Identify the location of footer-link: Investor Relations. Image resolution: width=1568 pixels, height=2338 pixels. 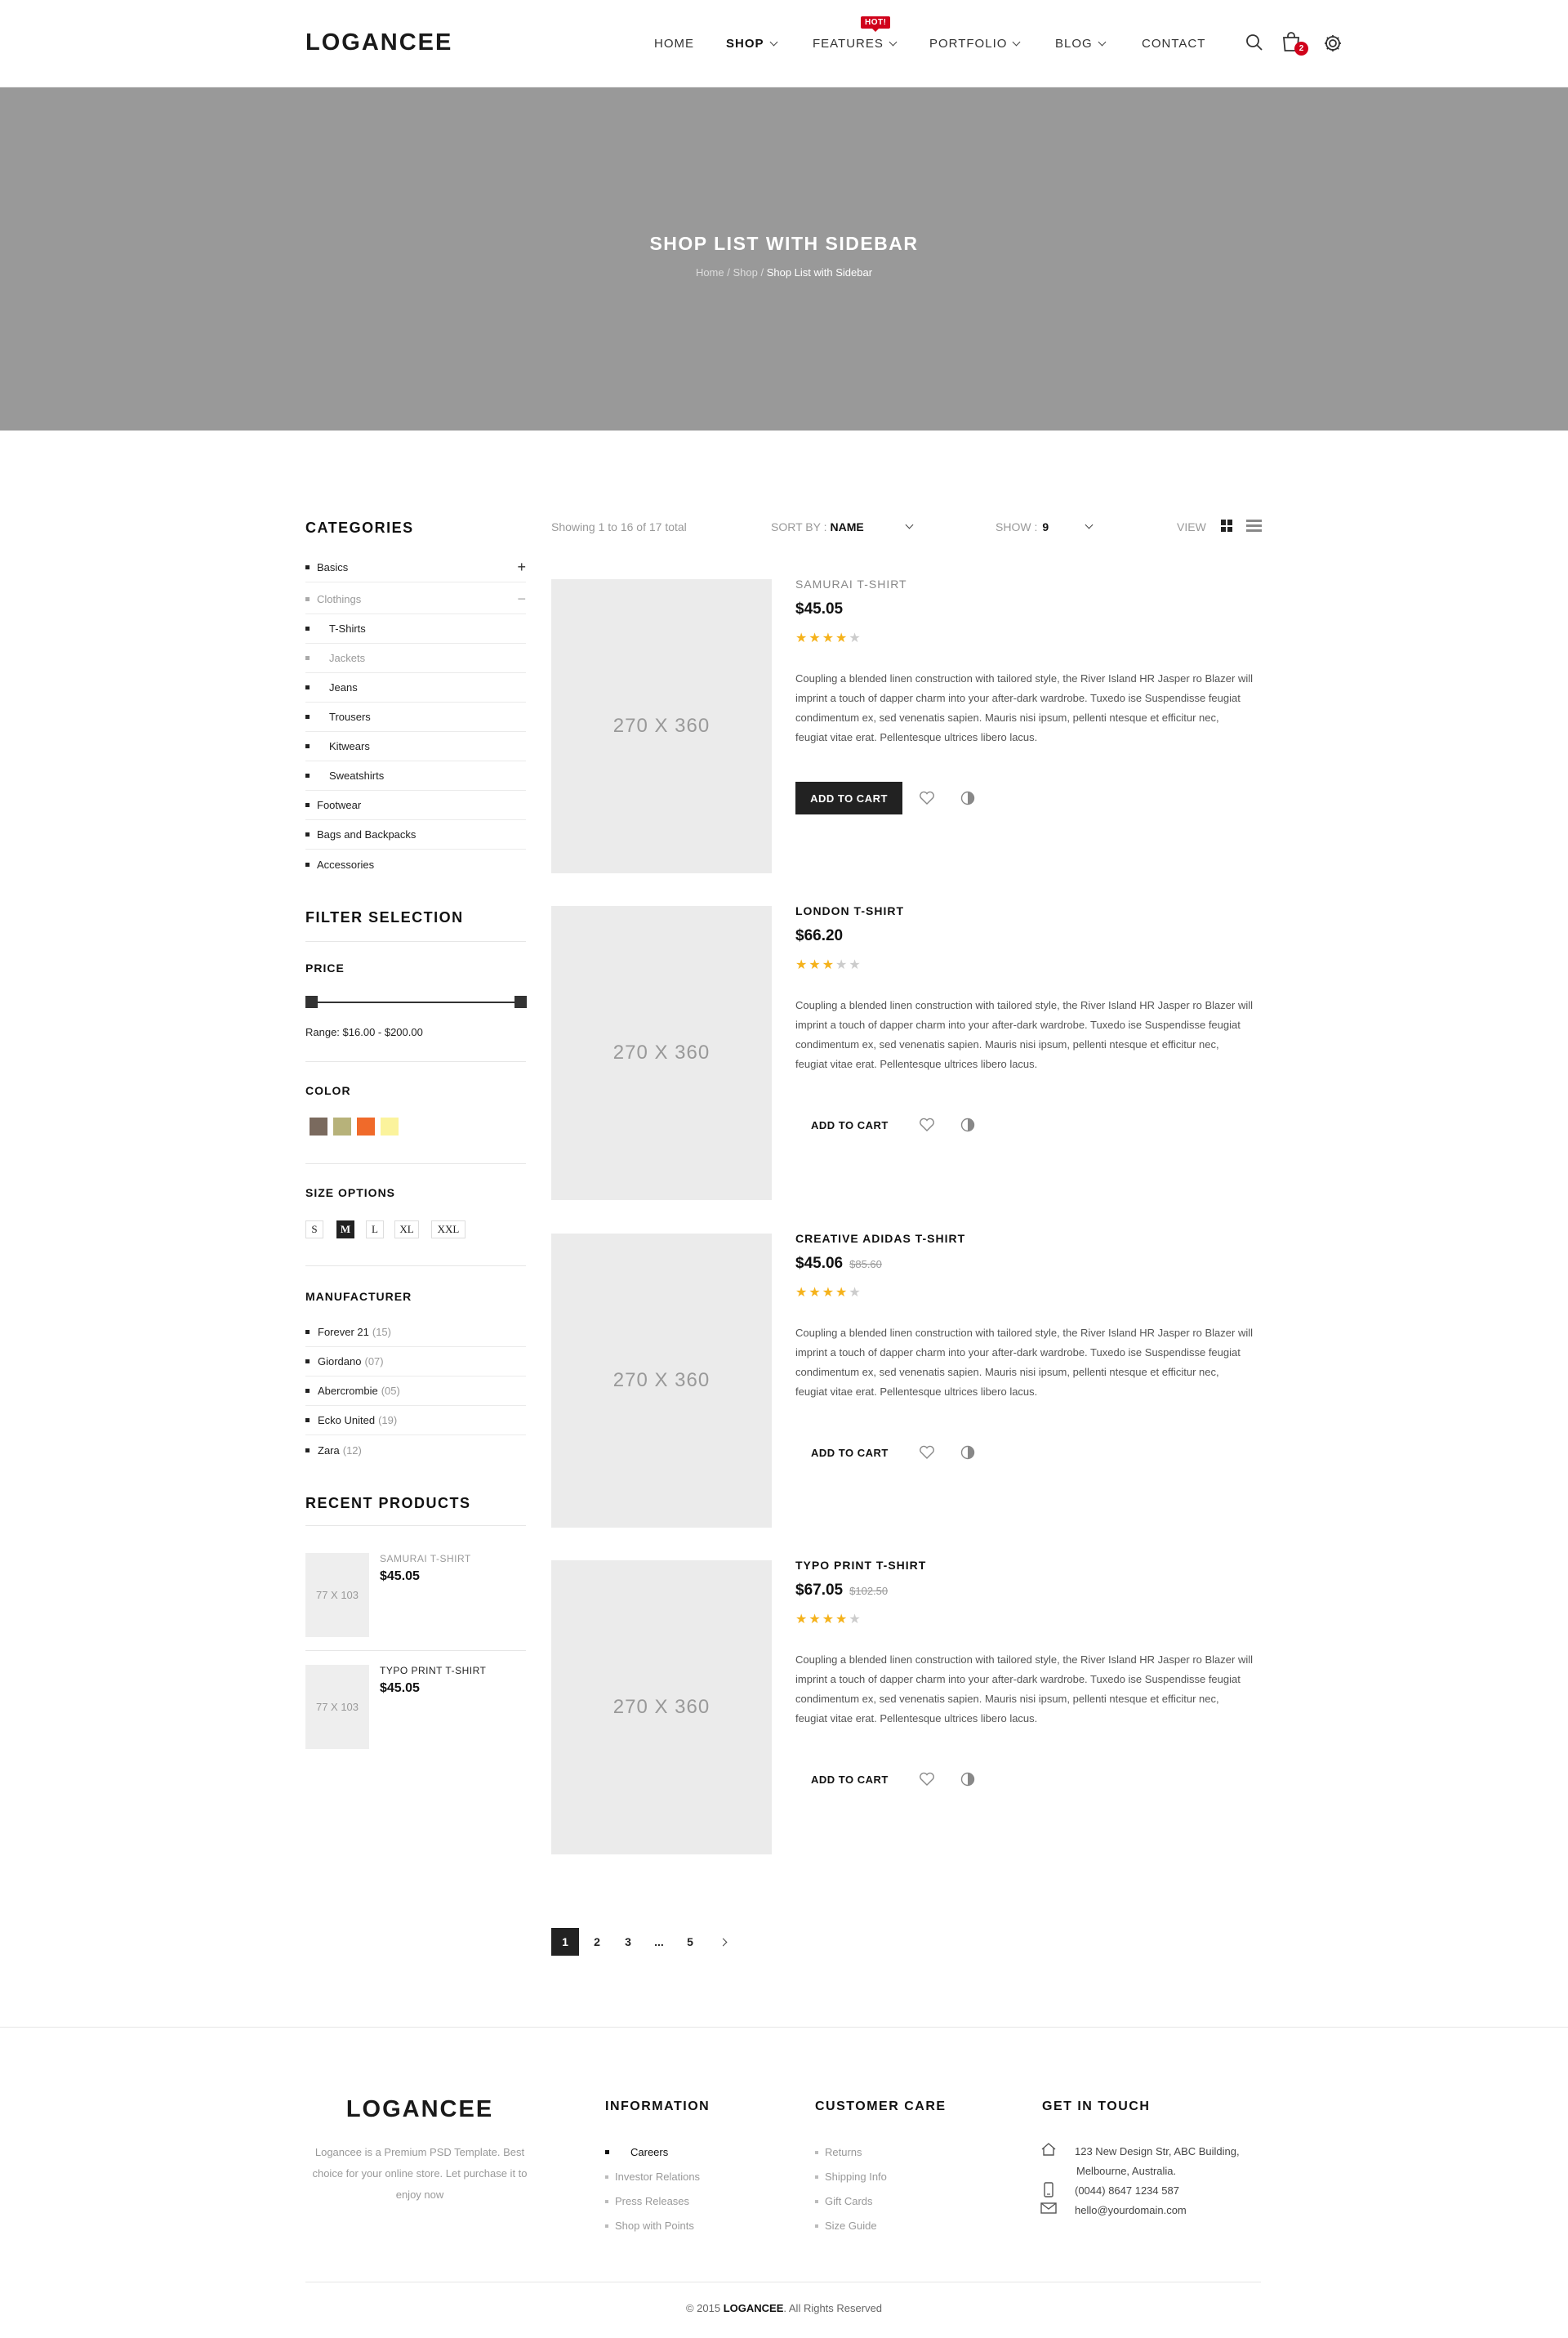
(652, 2177).